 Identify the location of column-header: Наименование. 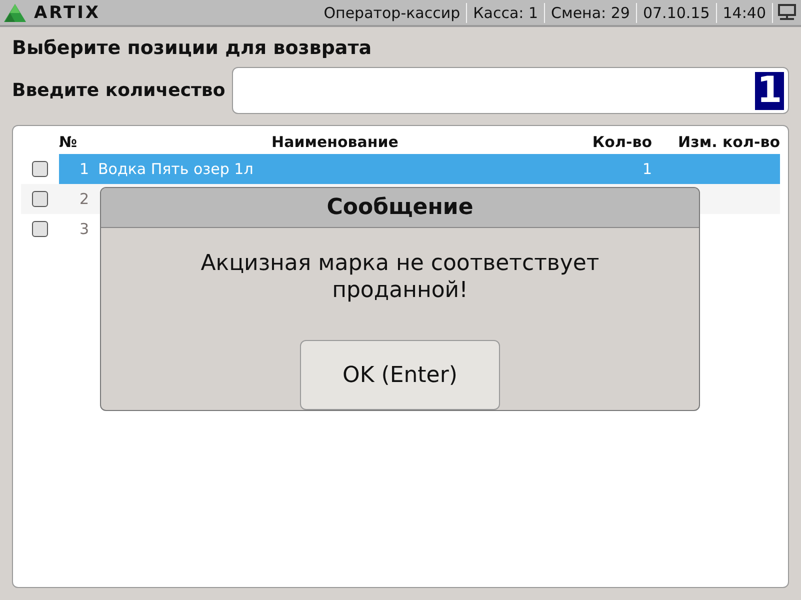
(335, 142).